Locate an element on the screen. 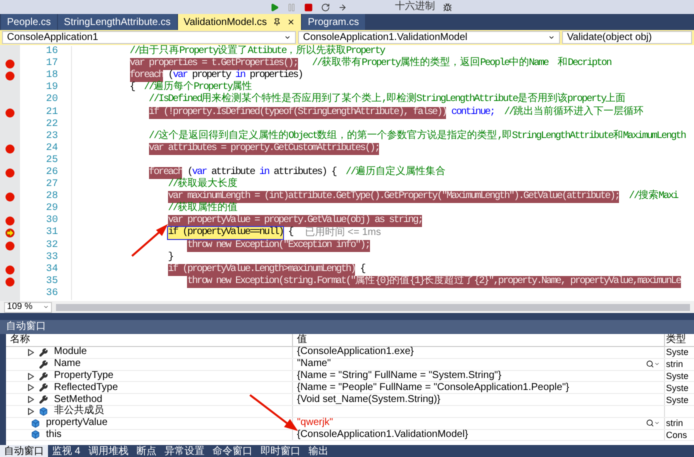 This screenshot has height=457, width=694. code-text: attributes) { is located at coordinates (305, 172).